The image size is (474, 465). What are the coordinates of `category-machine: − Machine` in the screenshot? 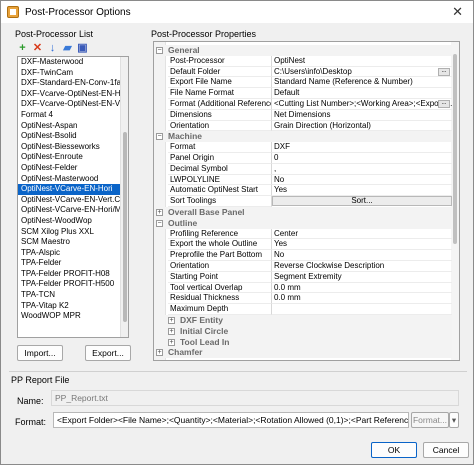 It's located at (303, 137).